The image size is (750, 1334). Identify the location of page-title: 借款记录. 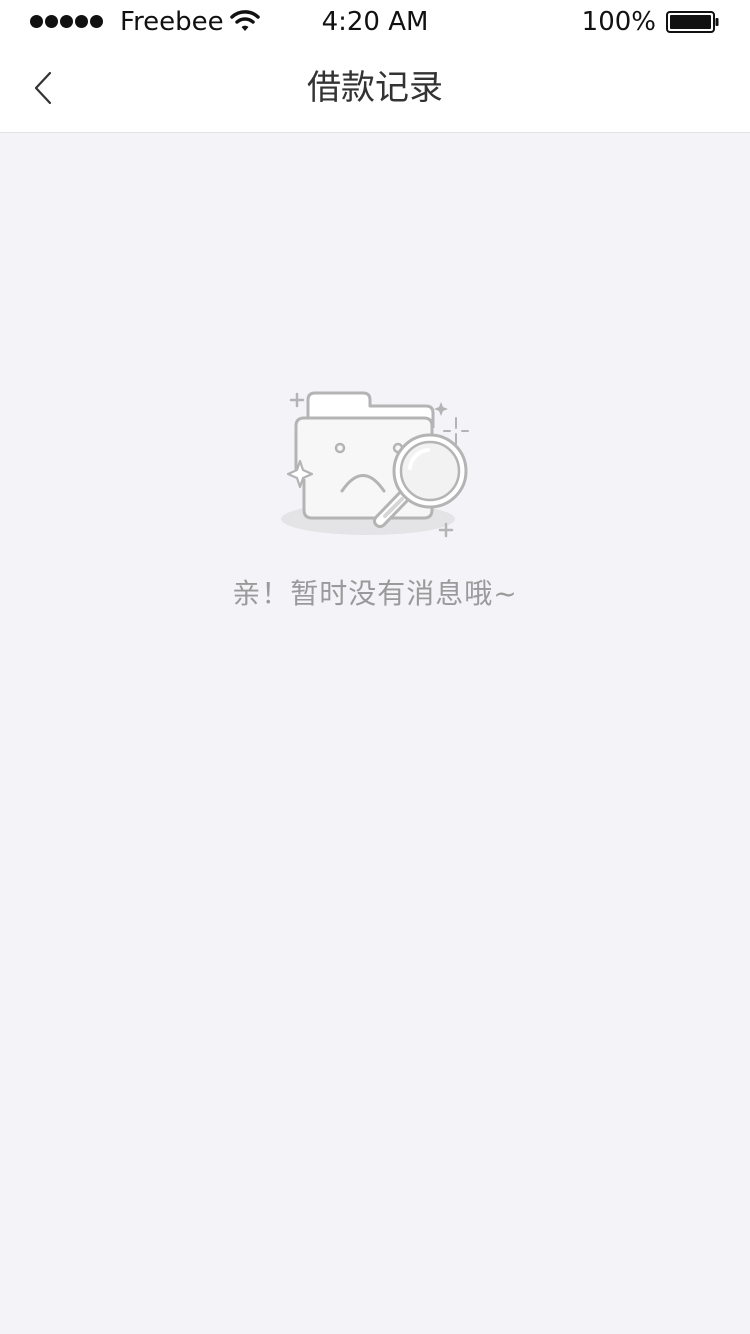
(375, 88).